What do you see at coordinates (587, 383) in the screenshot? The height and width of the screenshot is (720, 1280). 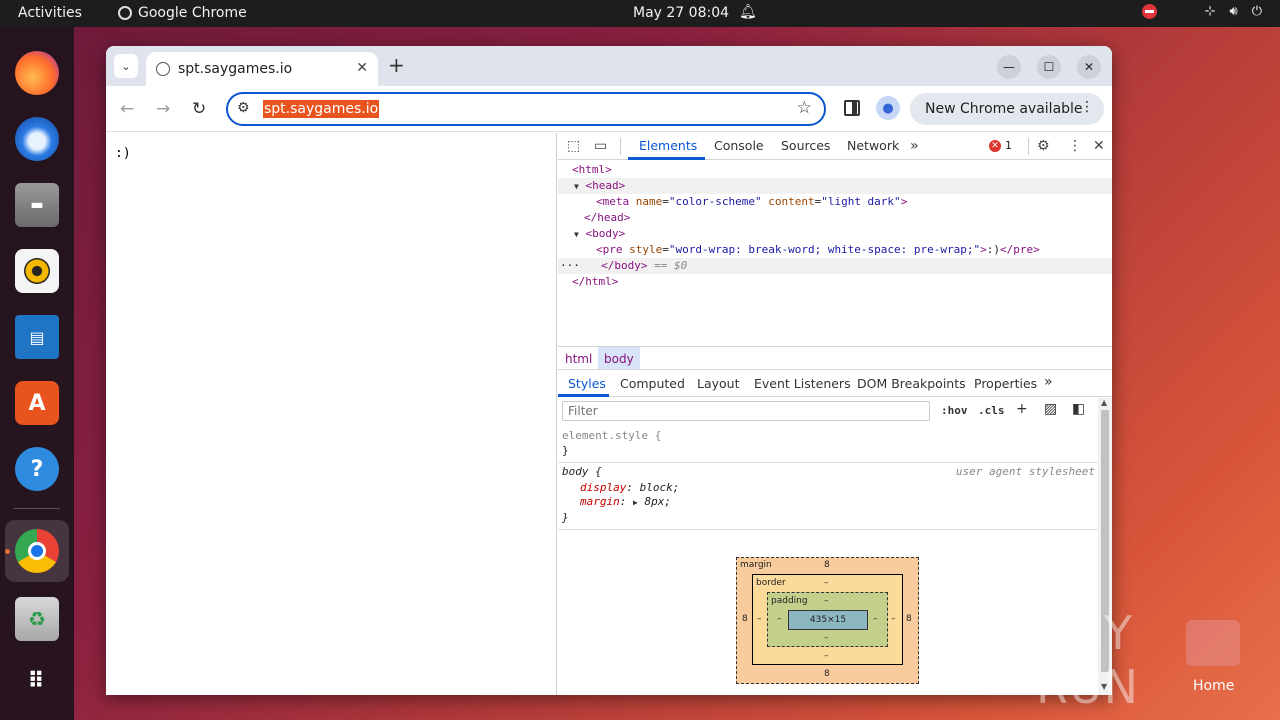 I see `tab-styles: Styles` at bounding box center [587, 383].